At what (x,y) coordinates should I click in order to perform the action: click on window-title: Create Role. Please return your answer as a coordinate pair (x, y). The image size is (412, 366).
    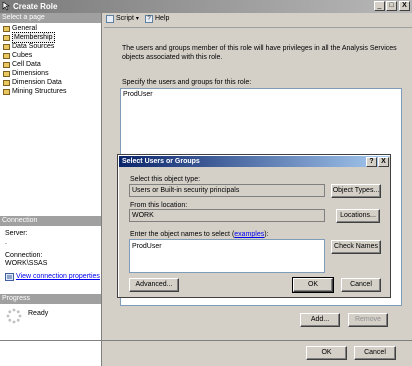
    Looking at the image, I should click on (35, 6).